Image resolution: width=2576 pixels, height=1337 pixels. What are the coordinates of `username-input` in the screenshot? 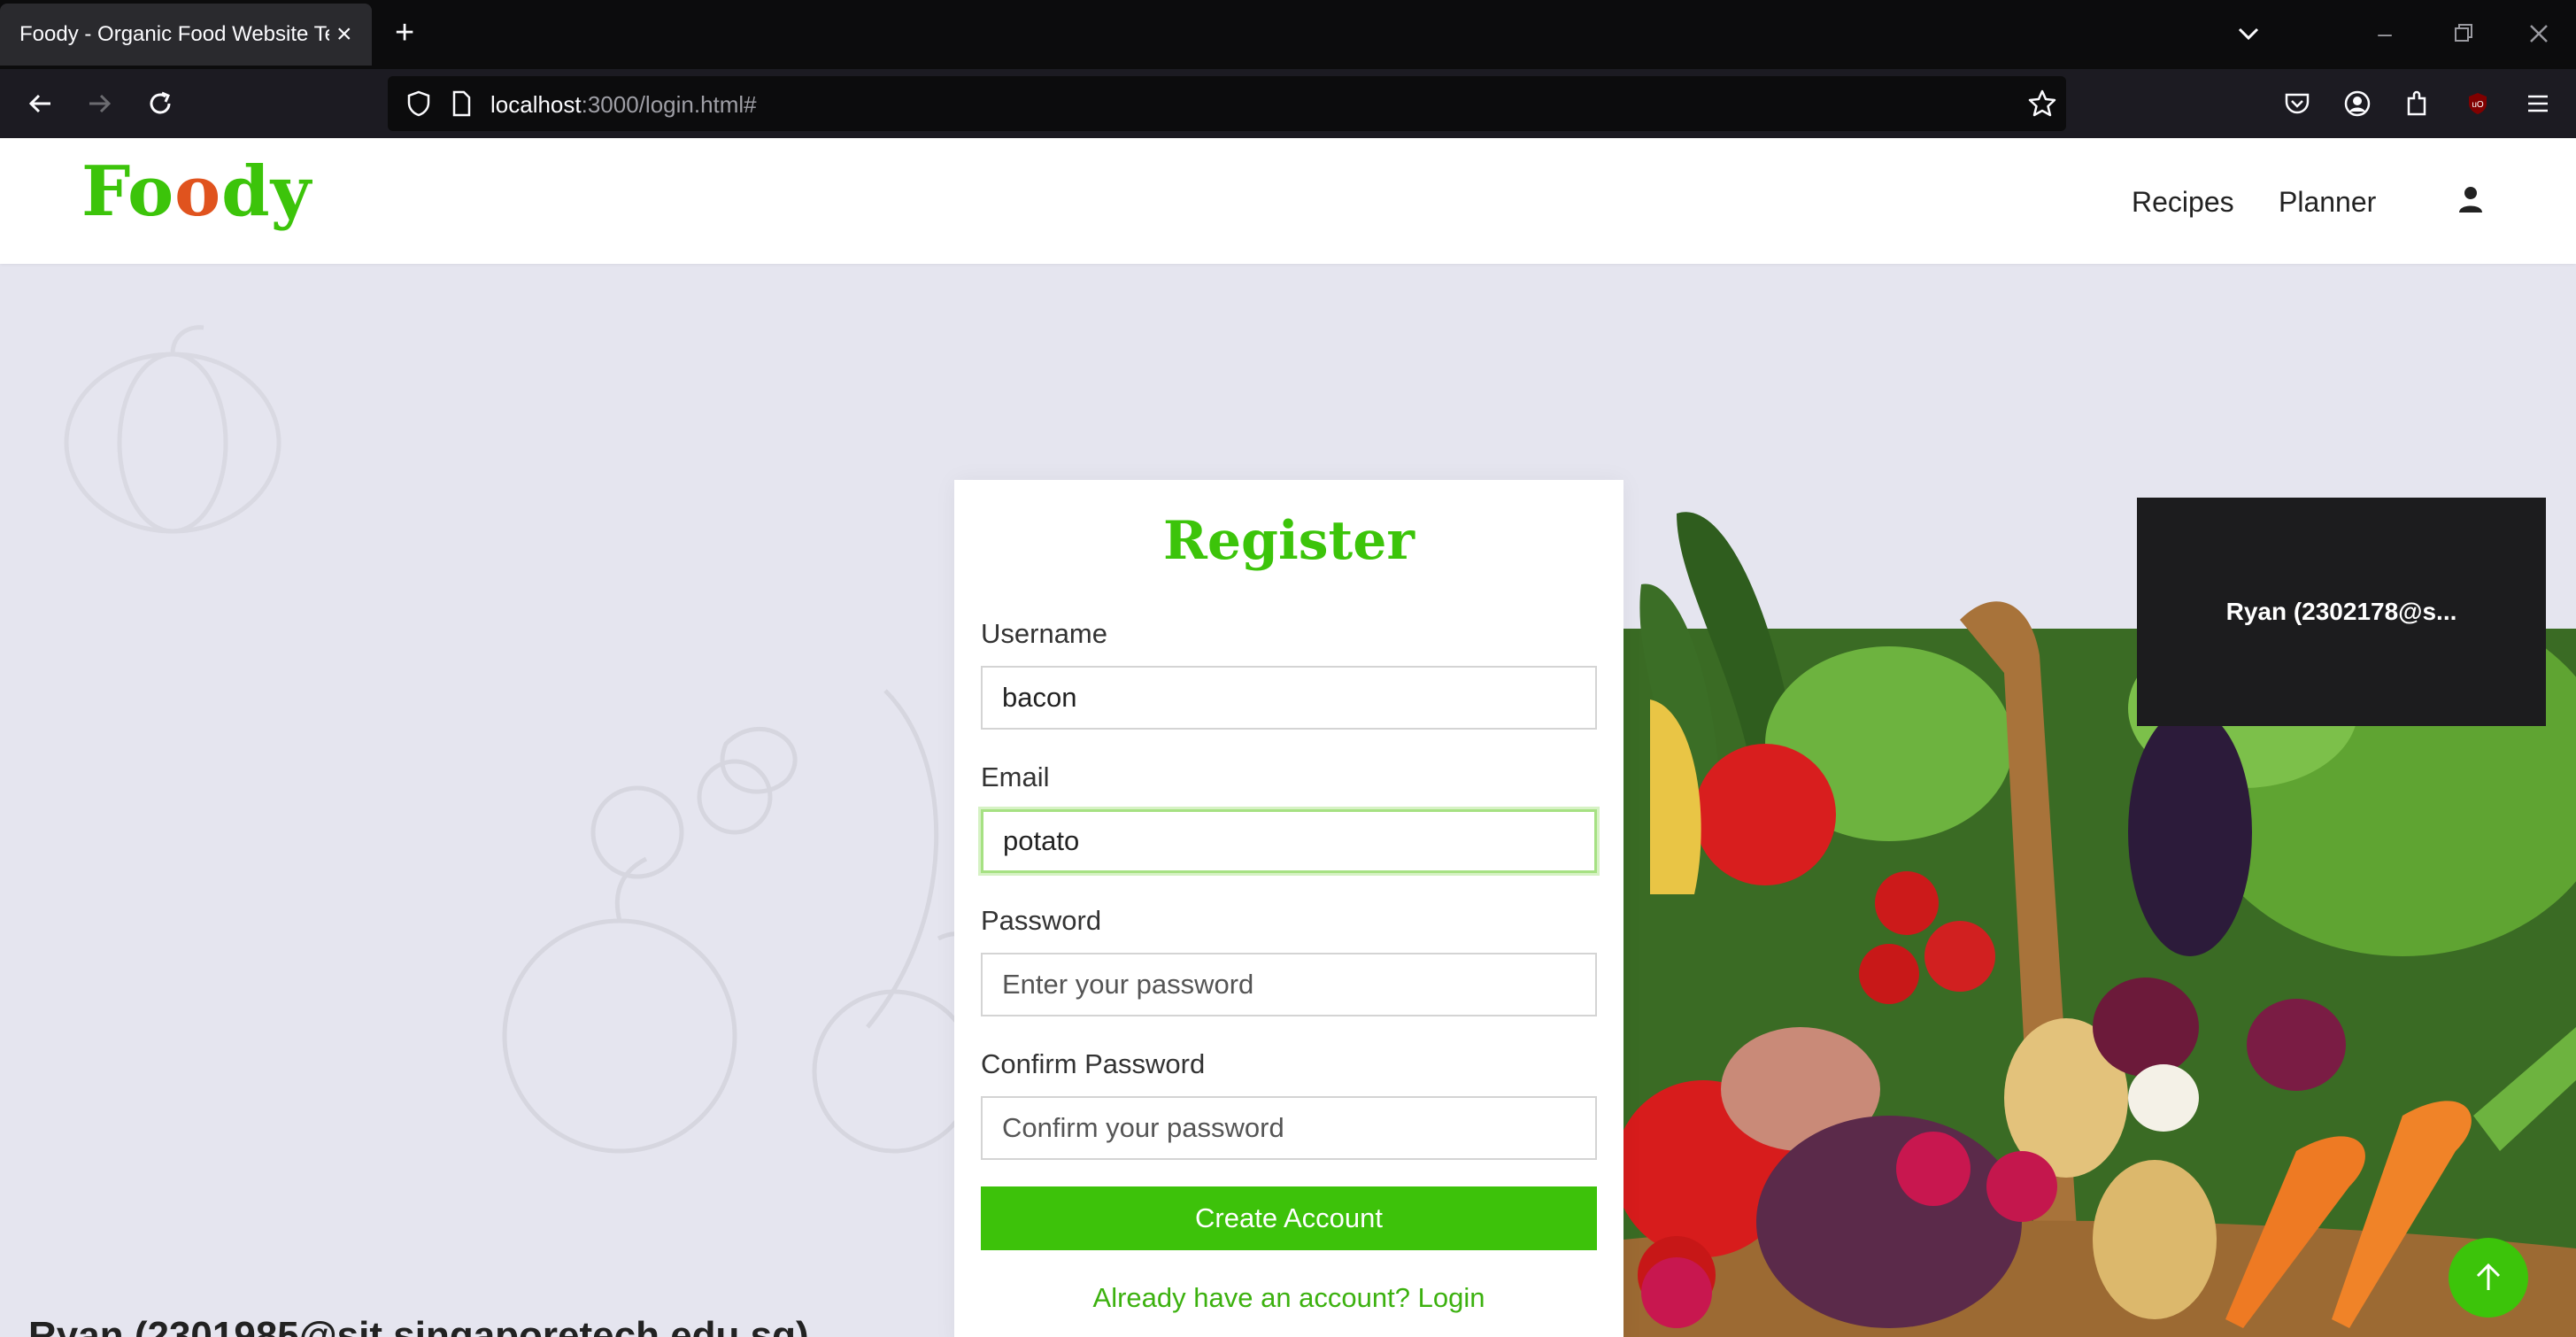 It's located at (1289, 698).